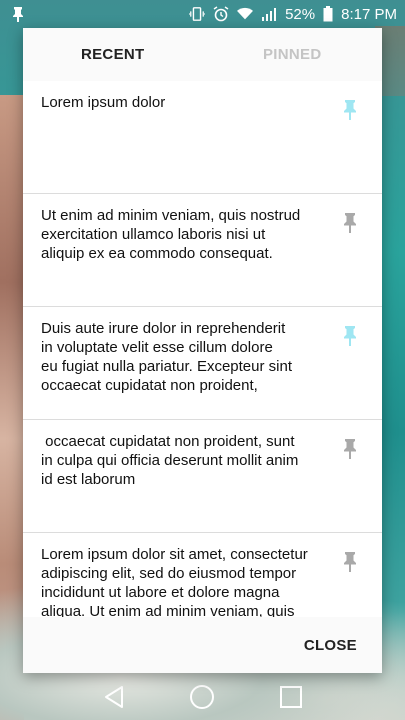 This screenshot has height=720, width=405. Describe the element at coordinates (221, 14) in the screenshot. I see `alarm-icon` at that location.